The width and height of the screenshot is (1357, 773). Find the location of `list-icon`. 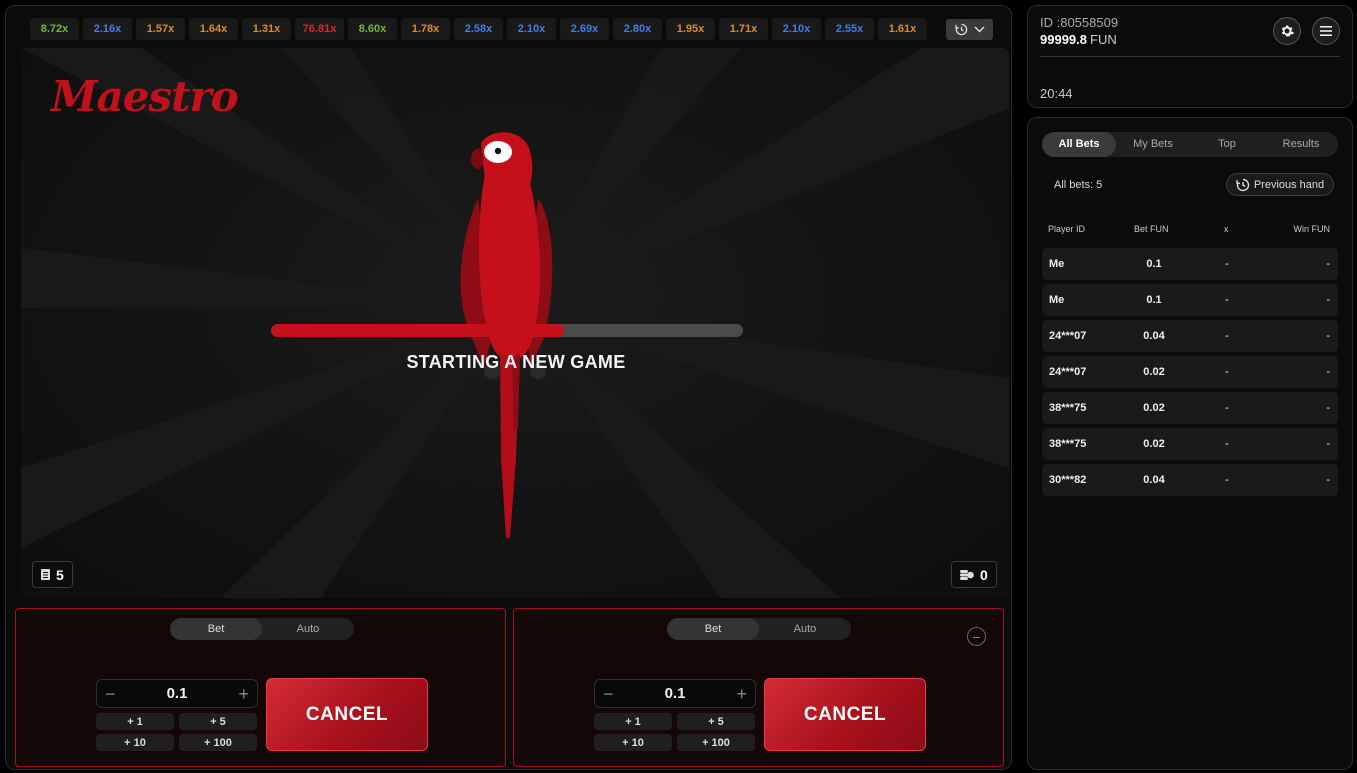

list-icon is located at coordinates (45, 574).